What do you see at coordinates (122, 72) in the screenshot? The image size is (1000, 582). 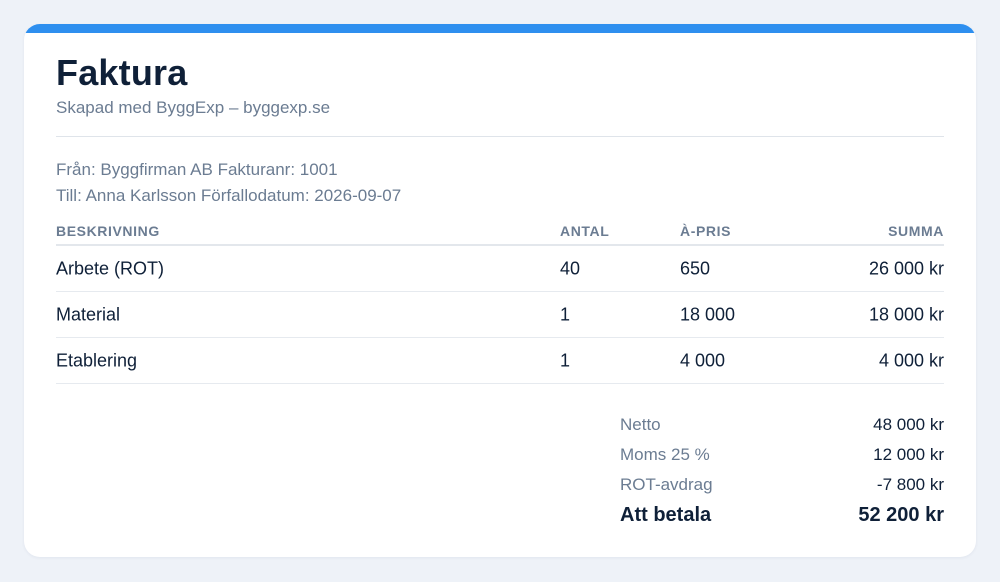 I see `invoice-title: Faktura` at bounding box center [122, 72].